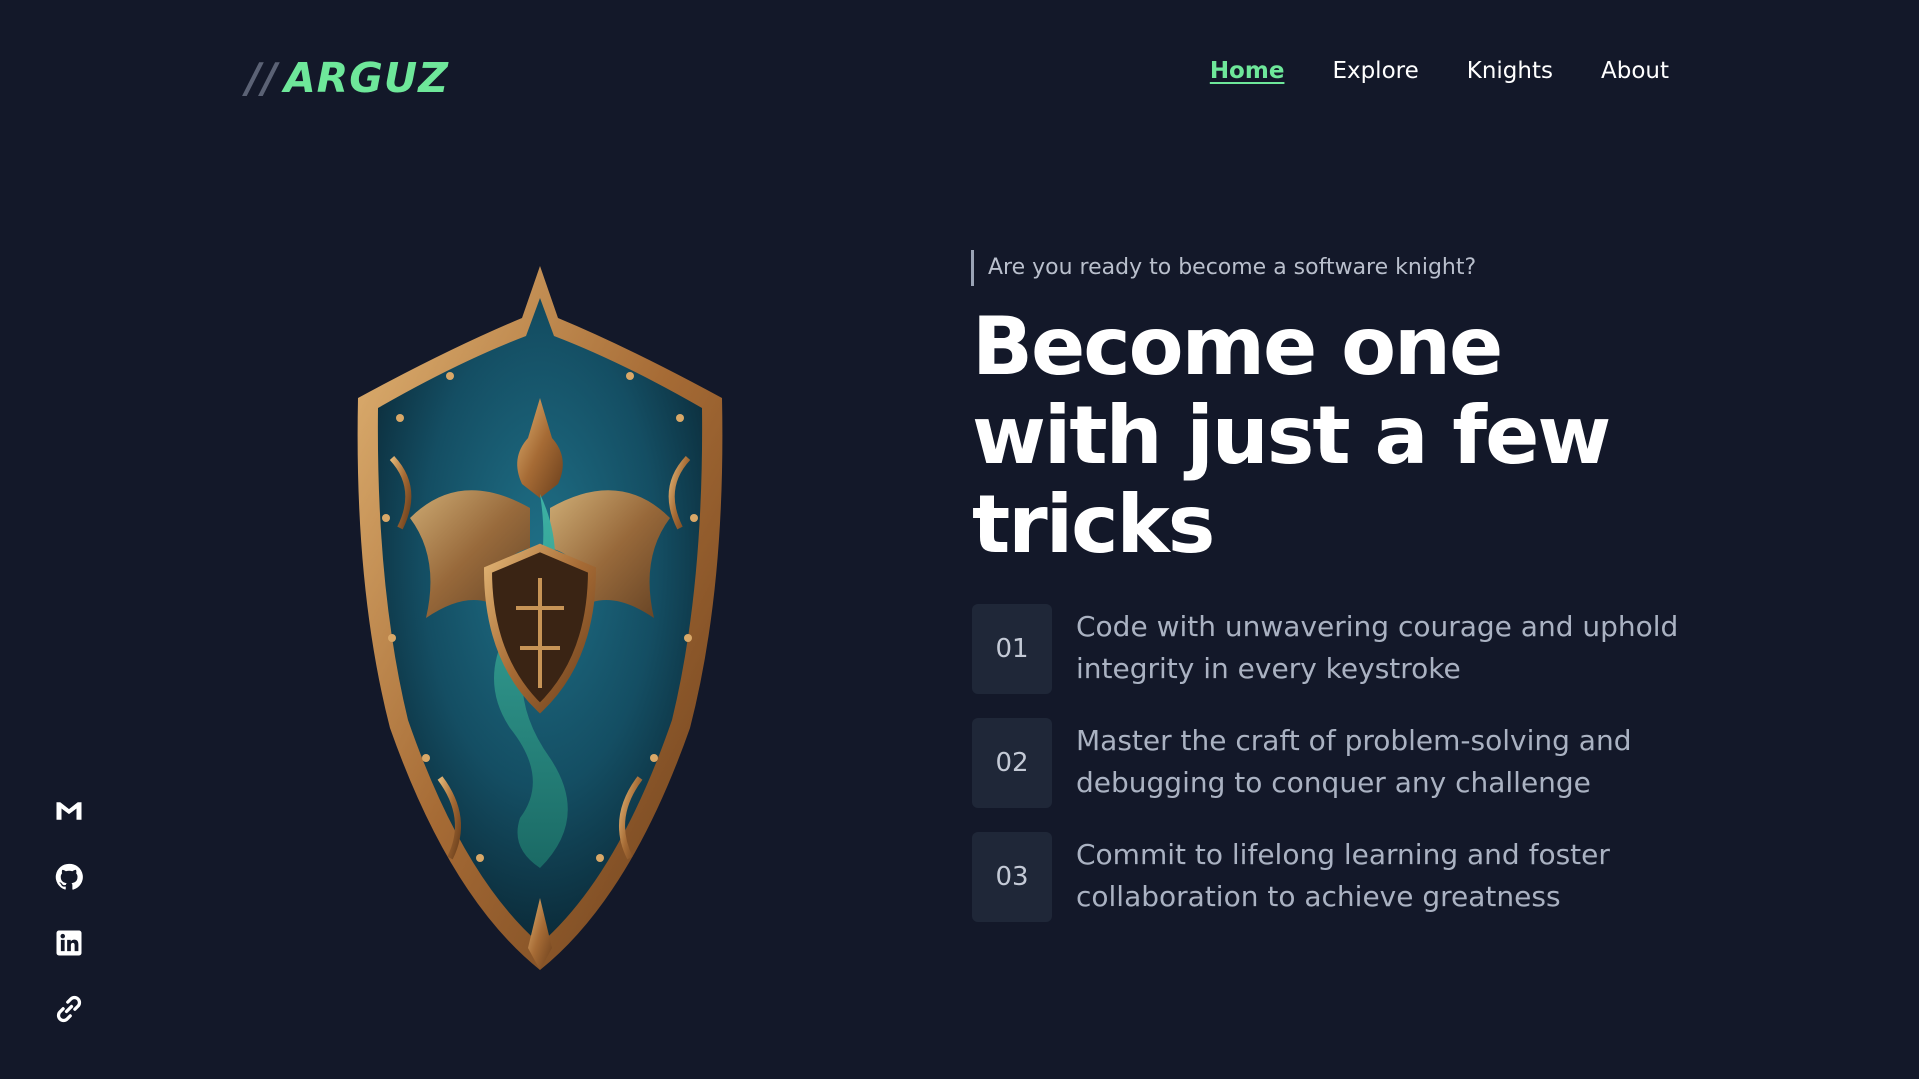  What do you see at coordinates (1318, 896) in the screenshot?
I see `feature-text-line-2: collaboration to achieve greatness` at bounding box center [1318, 896].